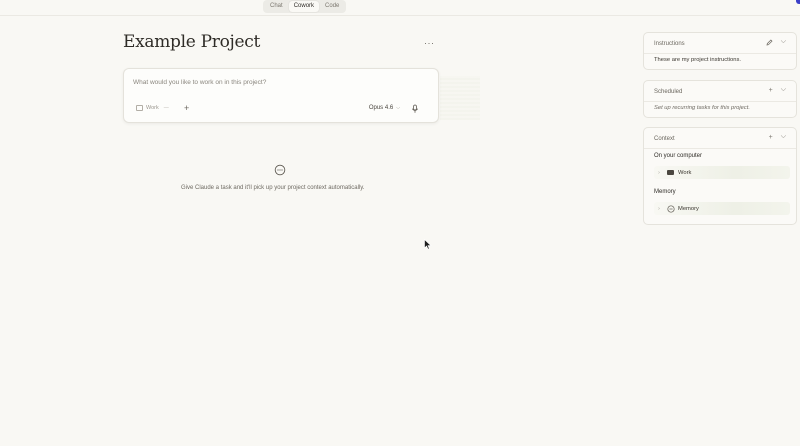 This screenshot has height=446, width=800. I want to click on mode-switcher: Chat Cowork Code, so click(305, 6).